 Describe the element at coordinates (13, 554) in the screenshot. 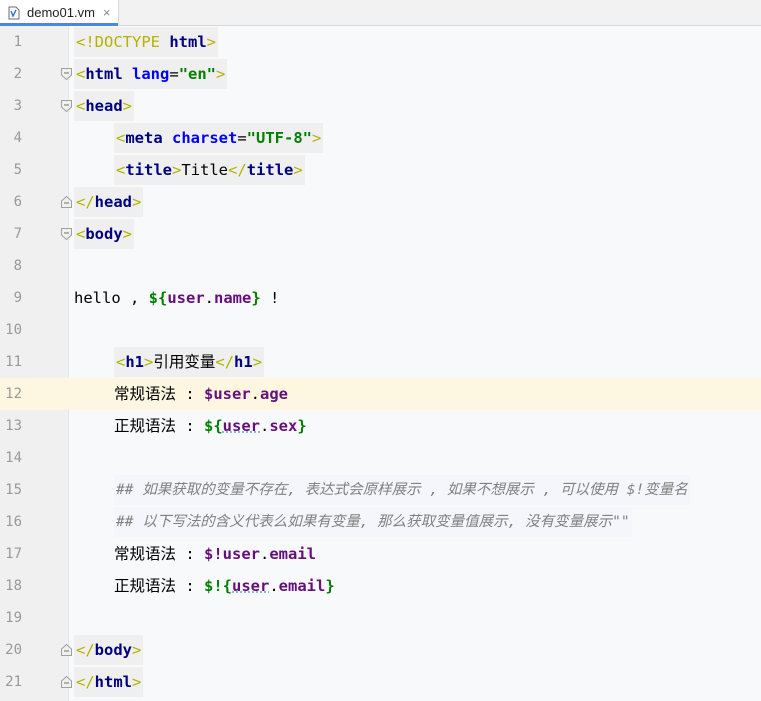

I see `line-number: 17` at that location.